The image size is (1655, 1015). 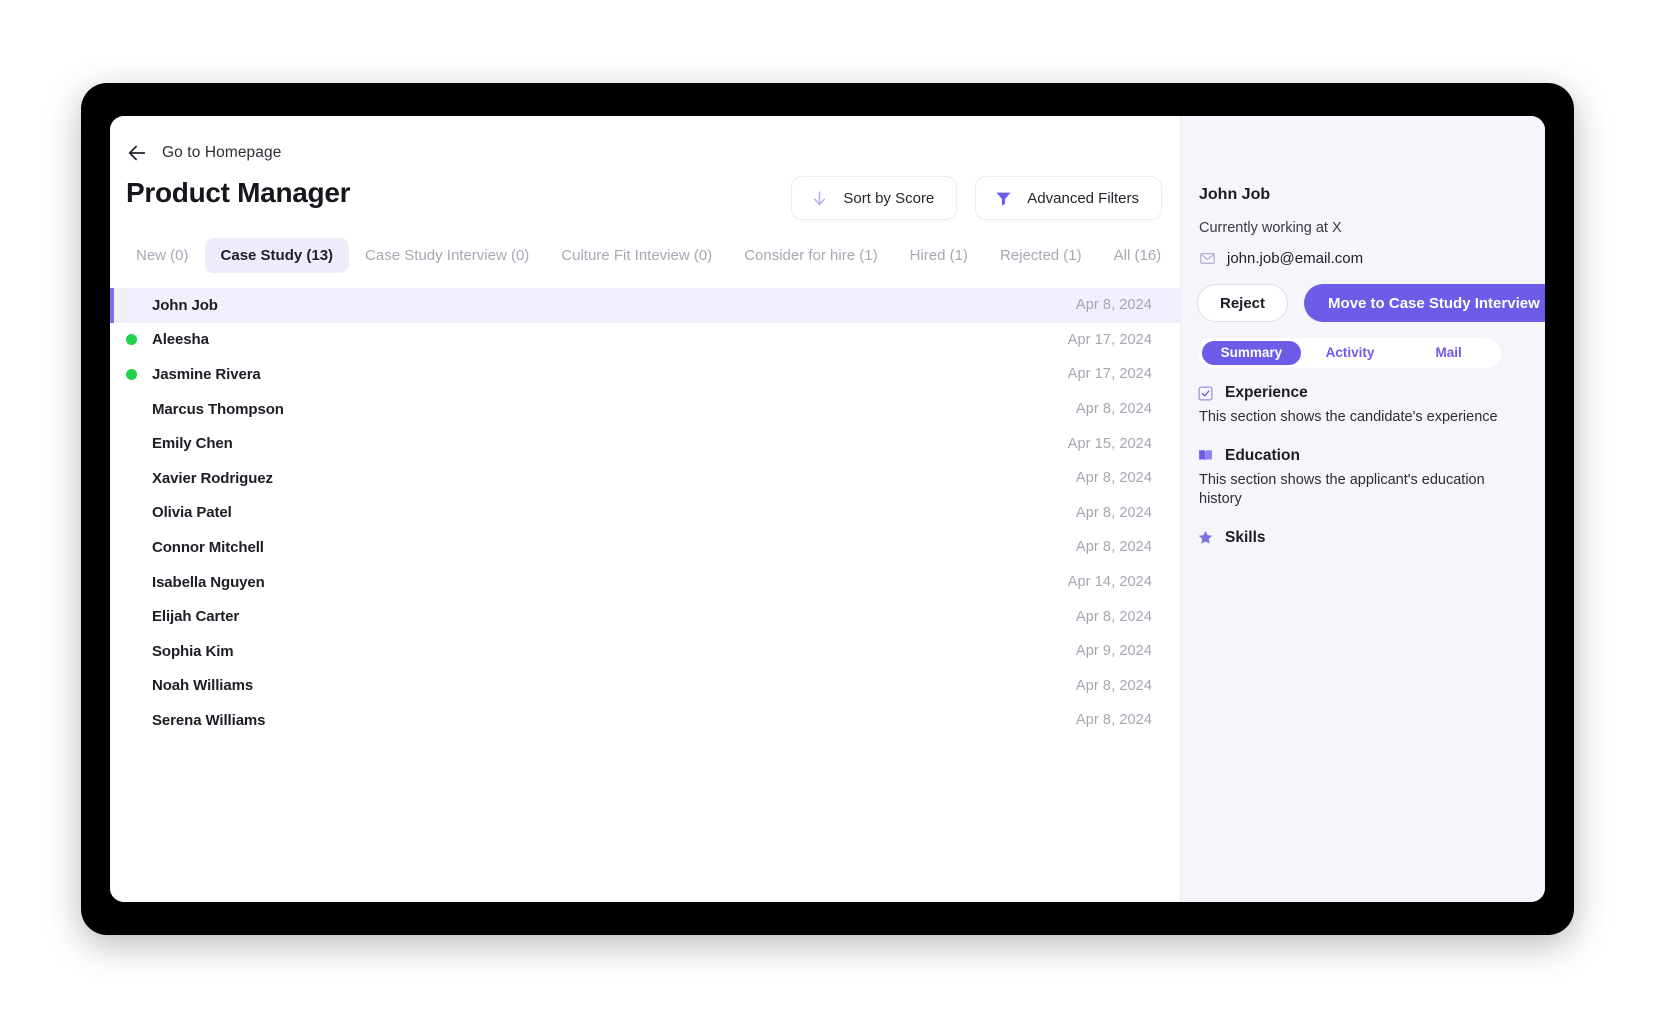 What do you see at coordinates (1205, 455) in the screenshot?
I see `book-icon` at bounding box center [1205, 455].